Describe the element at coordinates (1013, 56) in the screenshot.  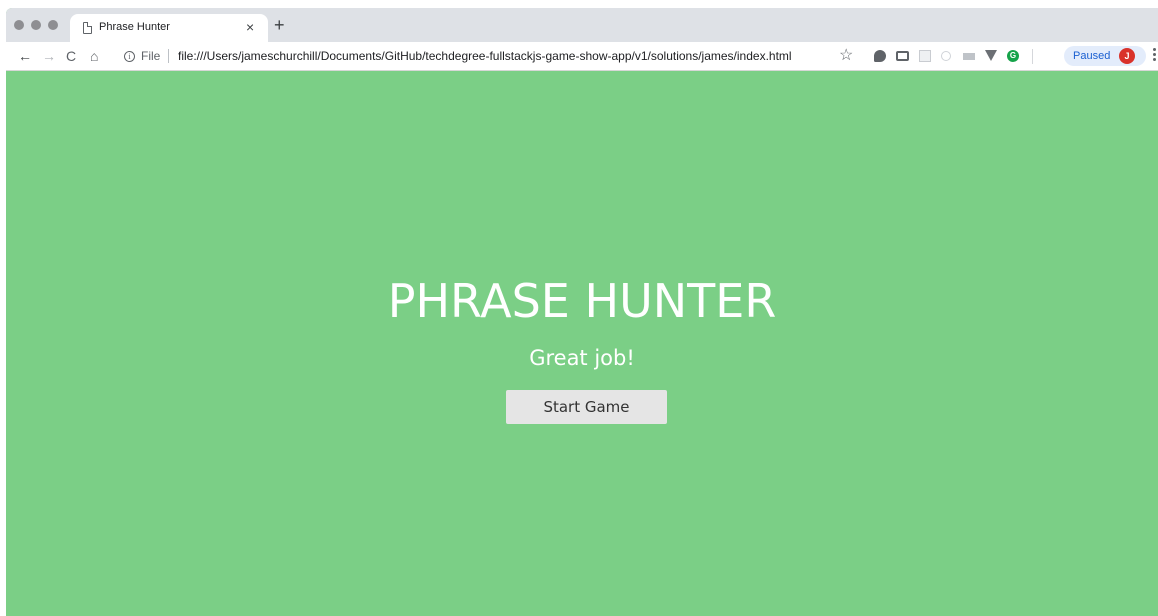
I see `grammarly-icon: G` at that location.